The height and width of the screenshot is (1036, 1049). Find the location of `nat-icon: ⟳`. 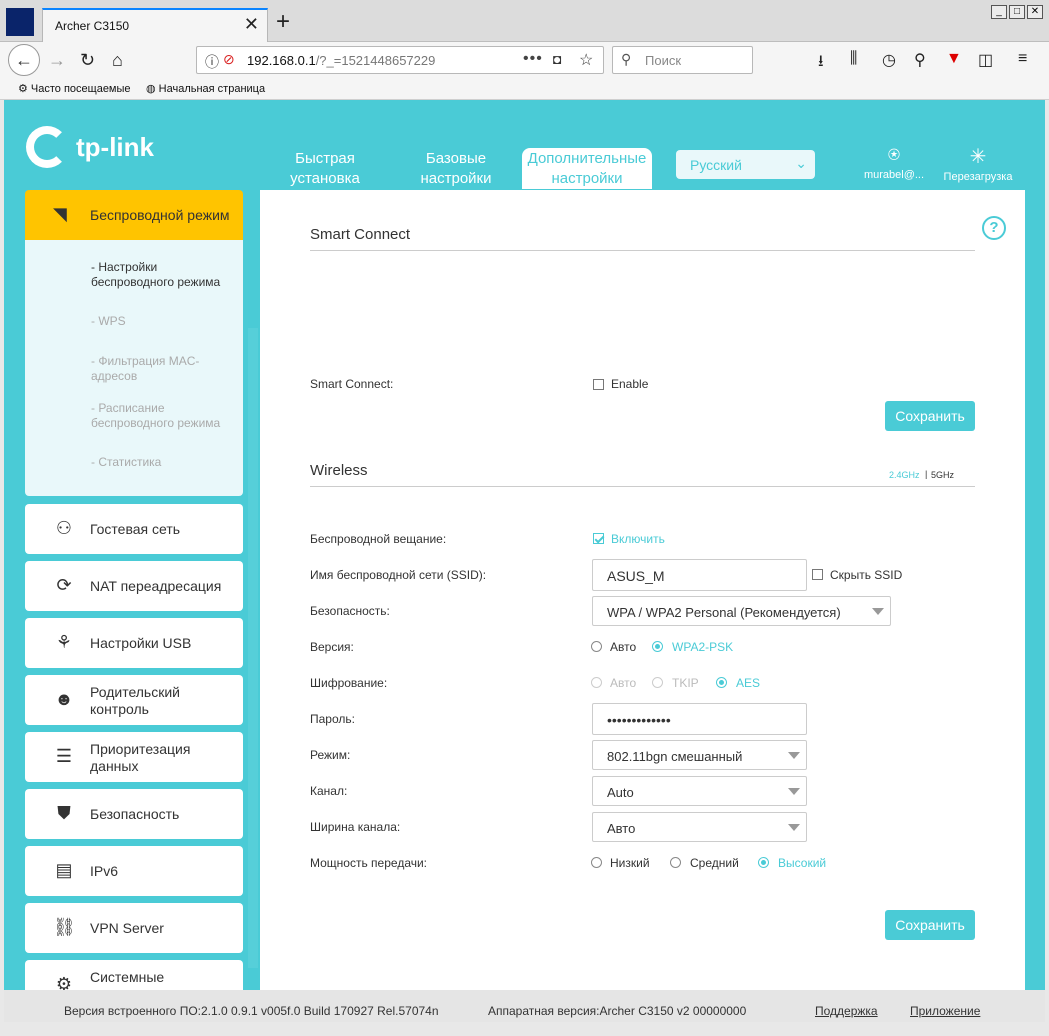

nat-icon: ⟳ is located at coordinates (64, 585).